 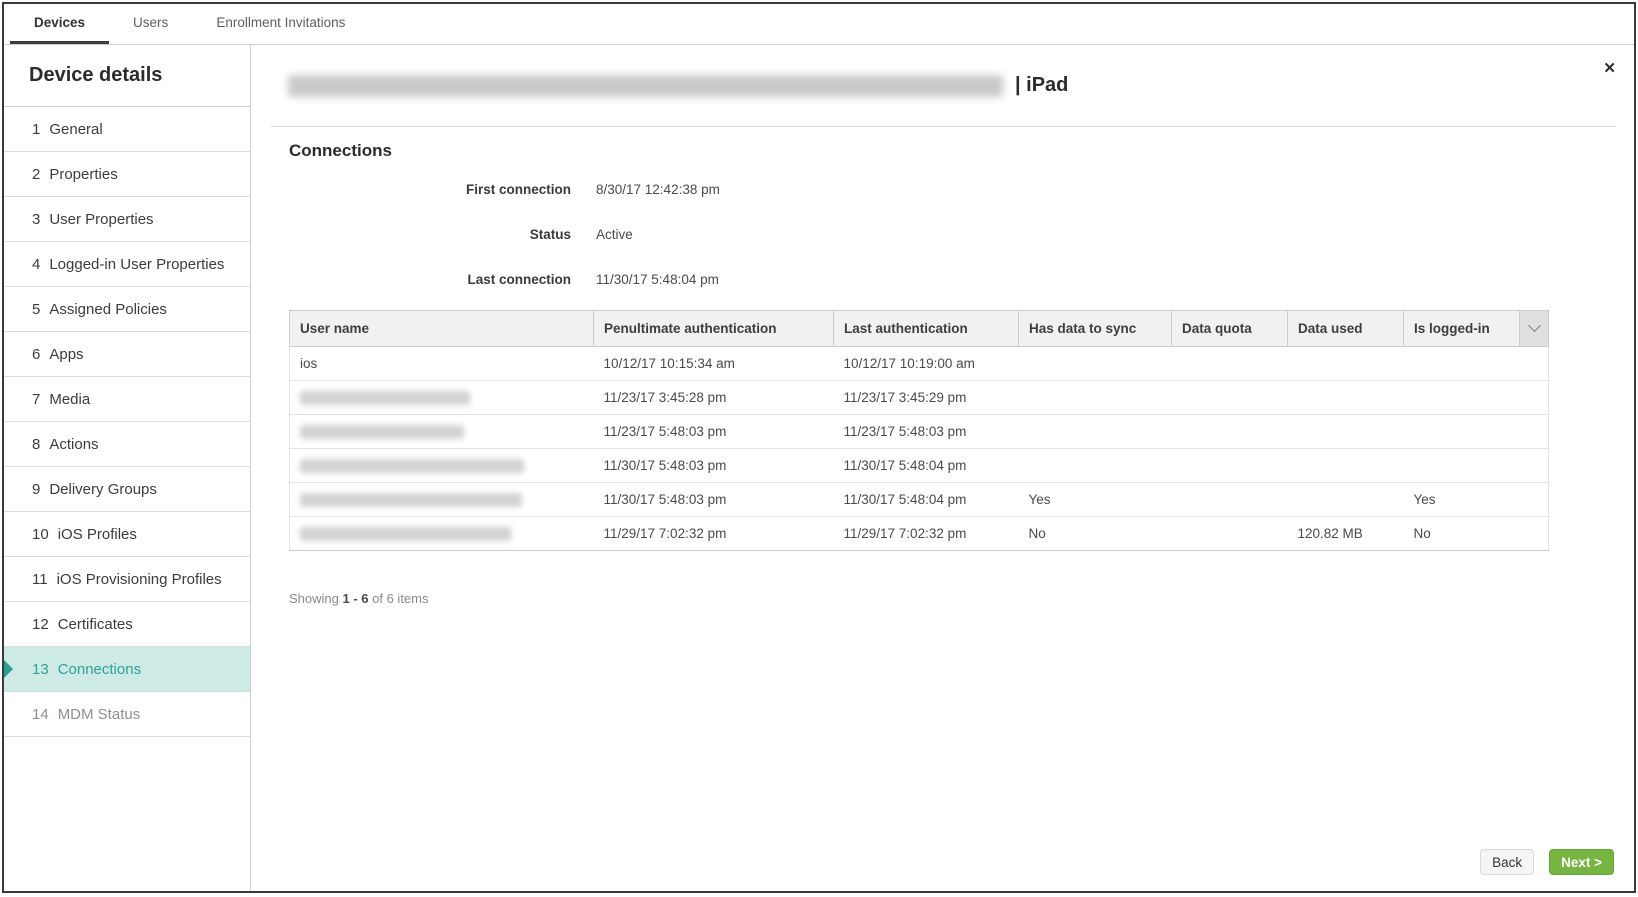 What do you see at coordinates (36, 399) in the screenshot?
I see `item-number: 7` at bounding box center [36, 399].